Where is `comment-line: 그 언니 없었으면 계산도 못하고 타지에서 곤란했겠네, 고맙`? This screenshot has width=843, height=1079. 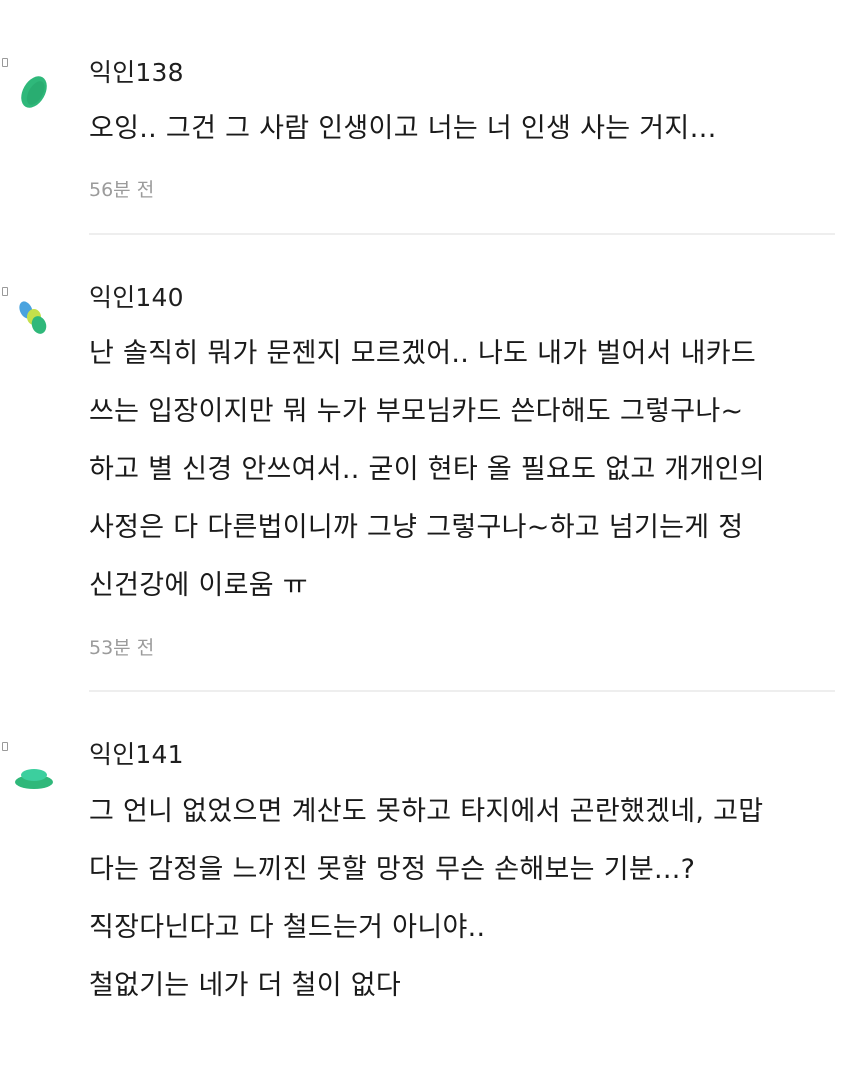
comment-line: 그 언니 없었으면 계산도 못하고 타지에서 곤란했겠네, 고맙 is located at coordinates (426, 811).